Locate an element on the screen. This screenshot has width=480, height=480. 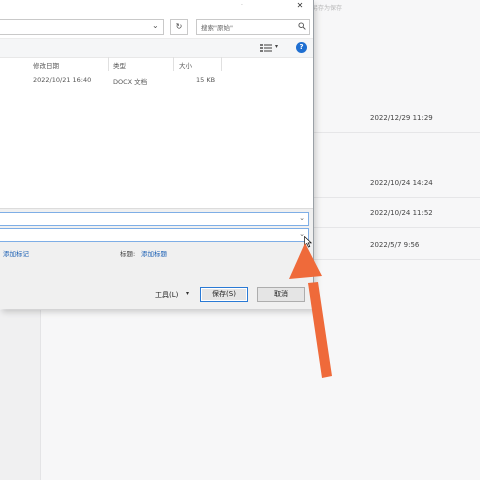
annotation-arrow-icon is located at coordinates (310, 310).